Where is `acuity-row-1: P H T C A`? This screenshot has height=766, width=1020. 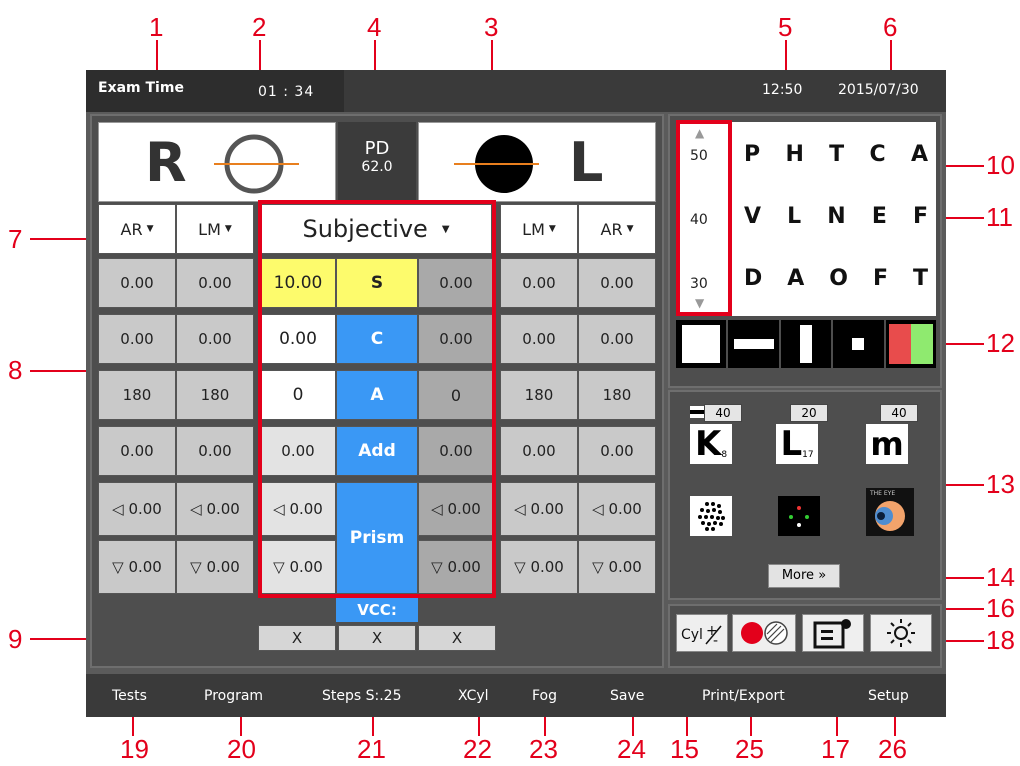 acuity-row-1: P H T C A is located at coordinates (836, 154).